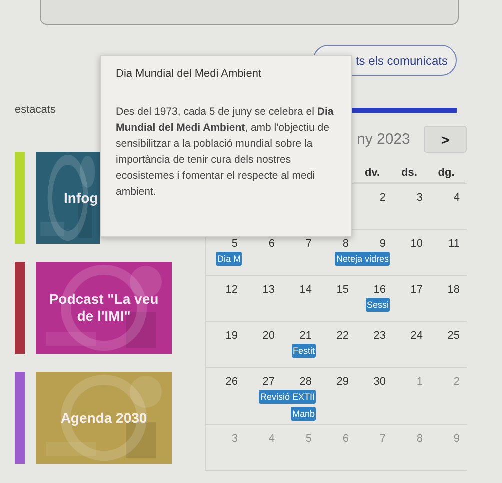  What do you see at coordinates (419, 198) in the screenshot?
I see `day-number: 3` at bounding box center [419, 198].